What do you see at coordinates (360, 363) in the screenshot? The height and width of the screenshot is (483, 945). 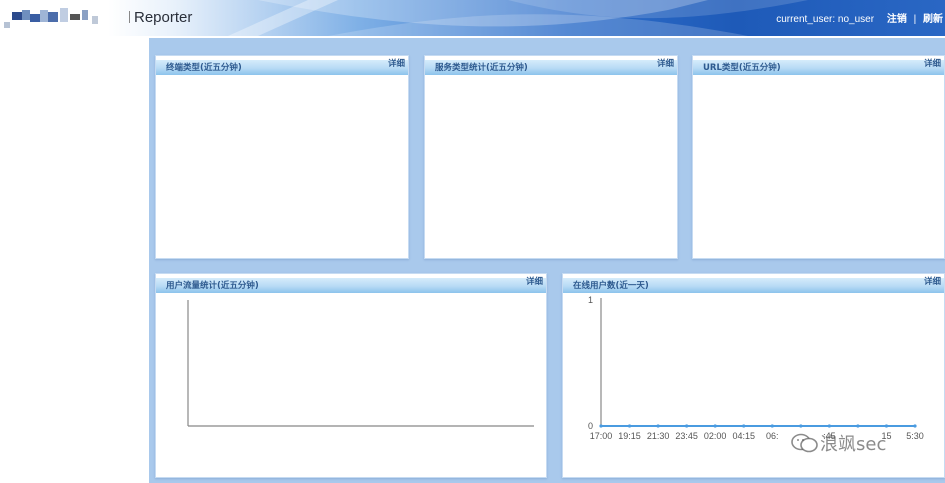 I see `traffic-chart` at bounding box center [360, 363].